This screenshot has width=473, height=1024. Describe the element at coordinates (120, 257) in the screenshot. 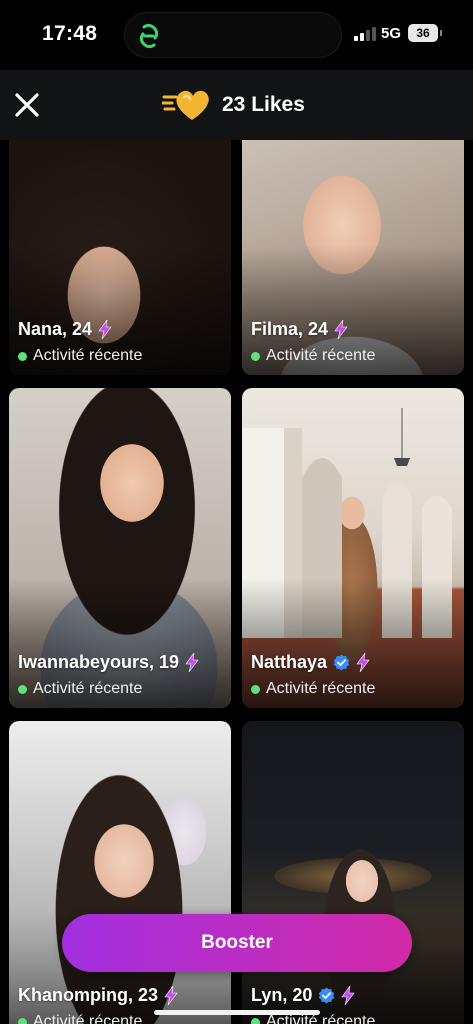

I see `profile-card: Nana, 24 Activité récente` at that location.